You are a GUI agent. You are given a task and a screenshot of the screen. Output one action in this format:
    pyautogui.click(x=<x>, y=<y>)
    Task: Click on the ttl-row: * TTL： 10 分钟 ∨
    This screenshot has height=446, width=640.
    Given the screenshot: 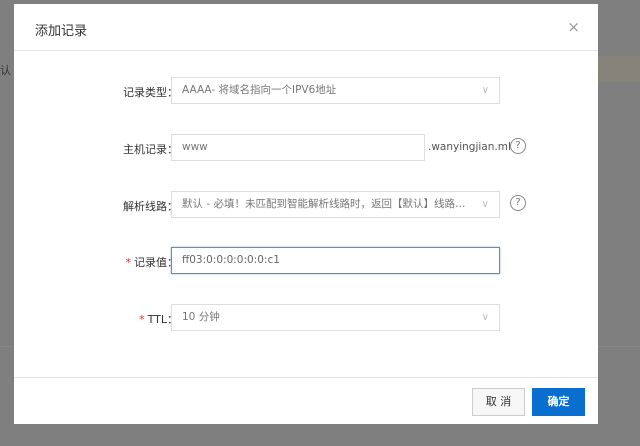 What is the action you would take?
    pyautogui.click(x=306, y=317)
    